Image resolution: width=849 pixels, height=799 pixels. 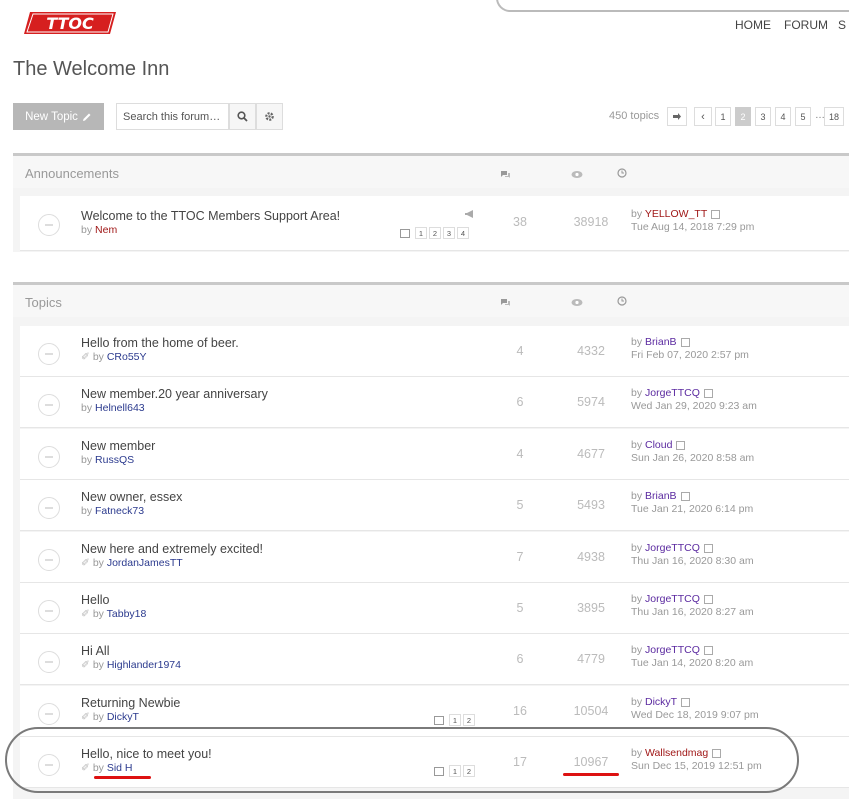 I want to click on new-topic-button: New Topic, so click(x=58, y=116).